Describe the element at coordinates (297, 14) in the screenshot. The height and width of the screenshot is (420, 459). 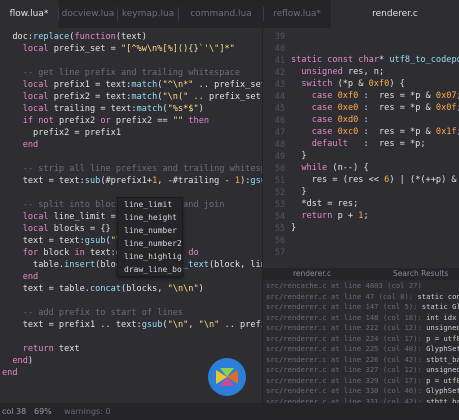
I see `tab-reflow-lua: reflow.lua*` at that location.